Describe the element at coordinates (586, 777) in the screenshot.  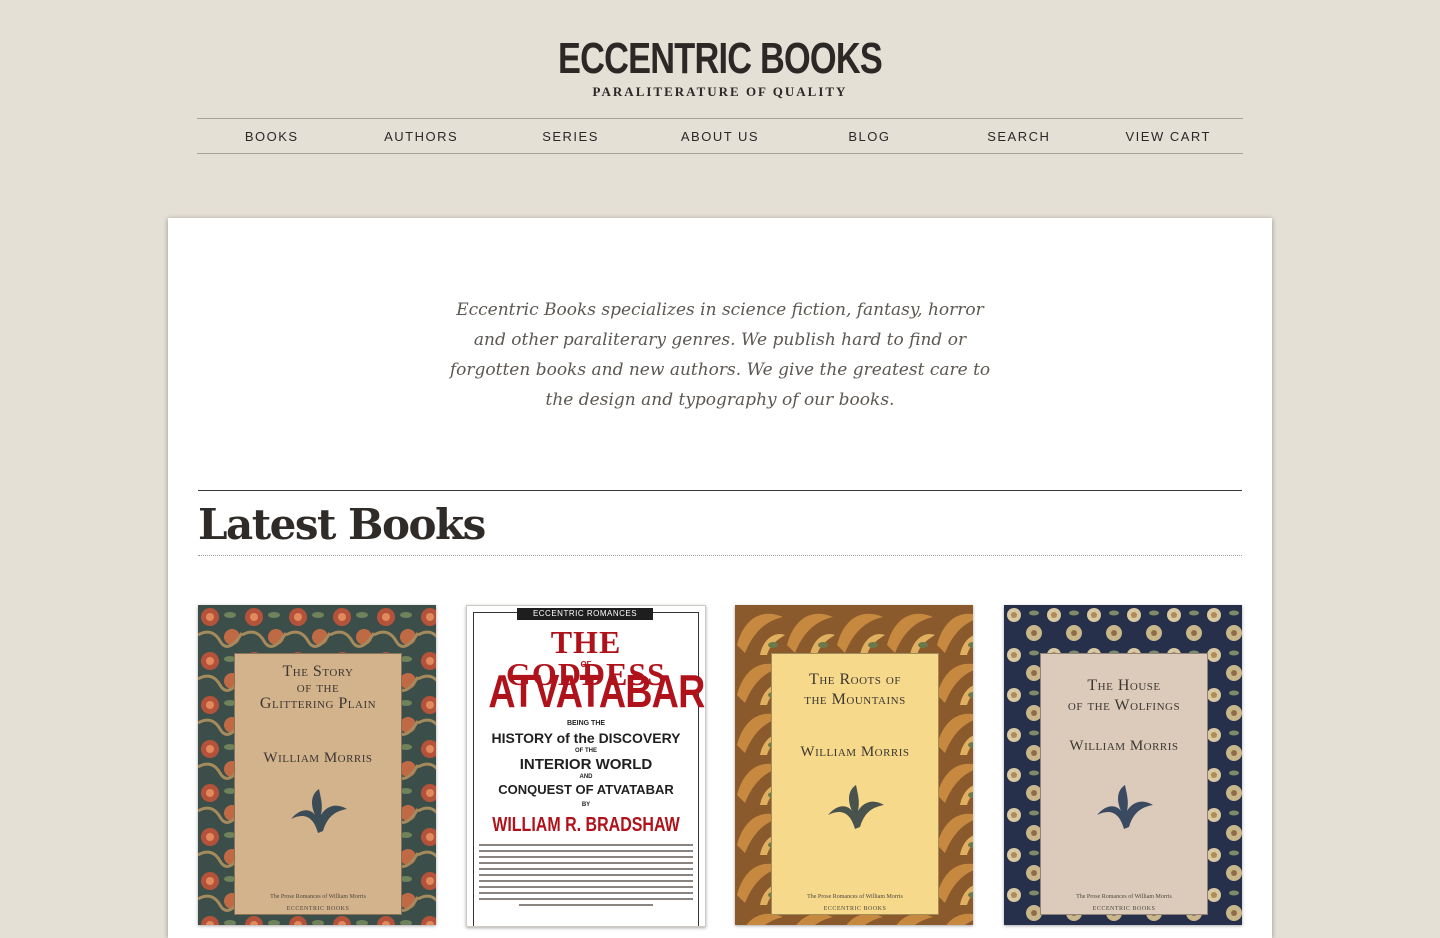
I see `book-subtitle-and: AND` at that location.